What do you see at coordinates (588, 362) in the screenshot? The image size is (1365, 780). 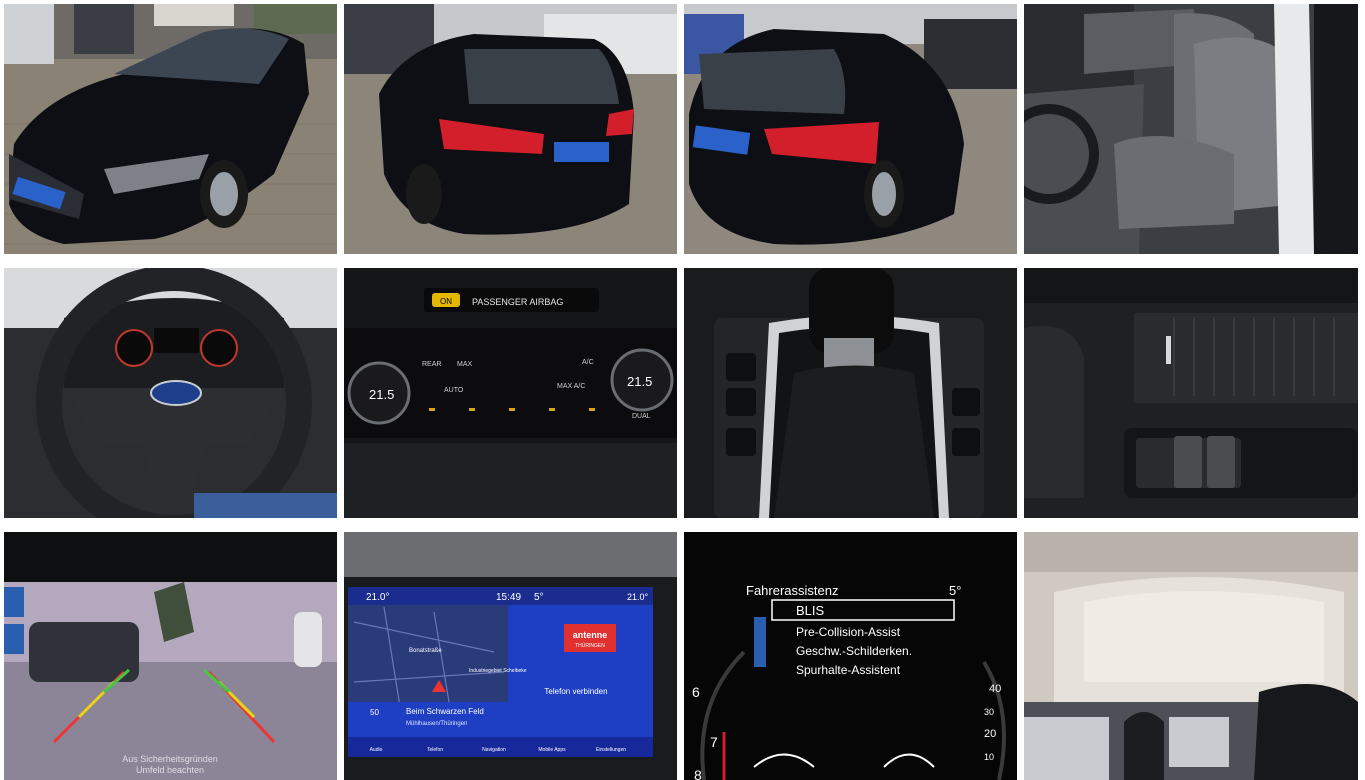 I see `ac-label: A/C` at bounding box center [588, 362].